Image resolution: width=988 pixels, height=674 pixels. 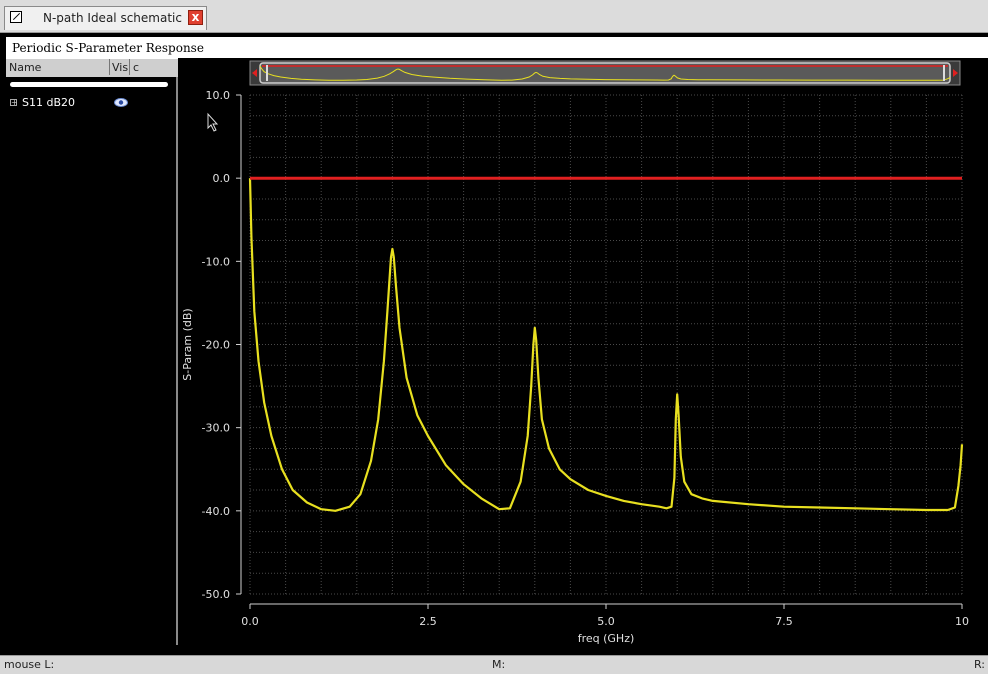 I want to click on y-tick-label: 0.0, so click(x=222, y=178).